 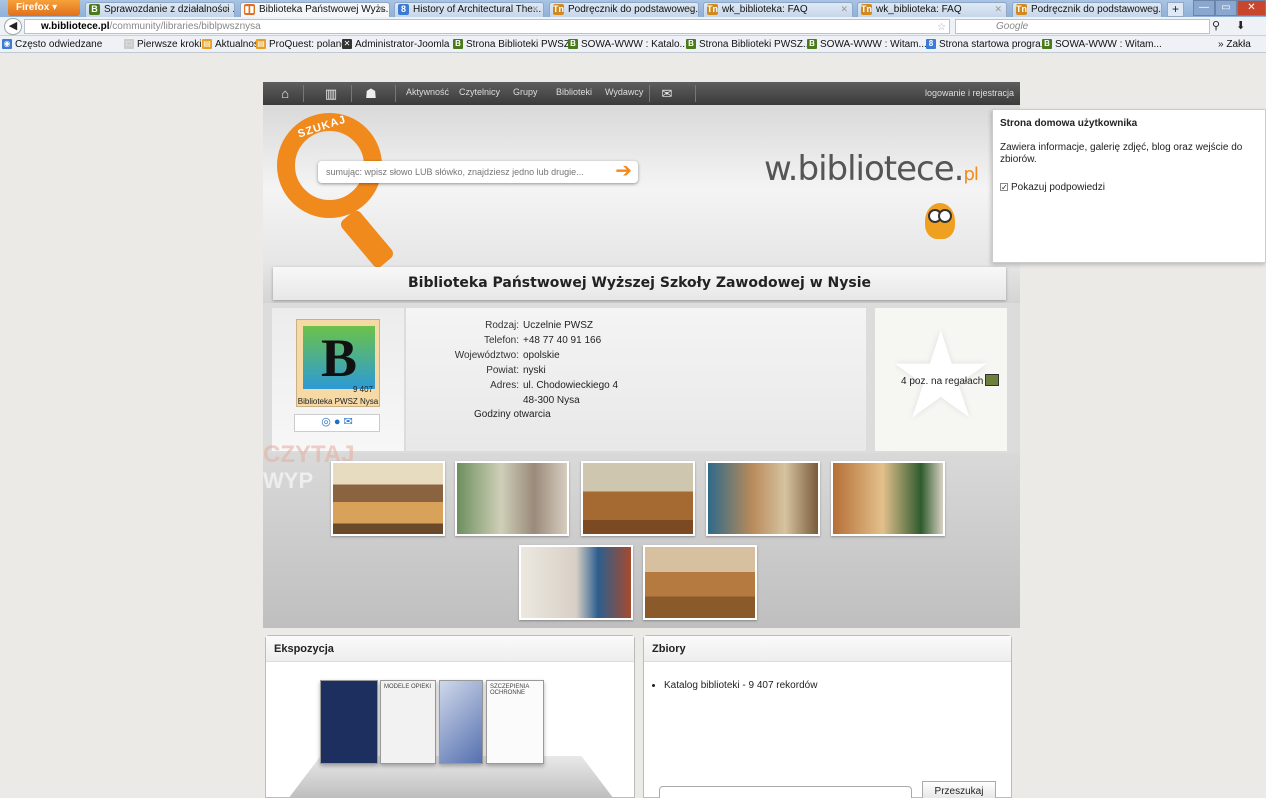 What do you see at coordinates (574, 92) in the screenshot?
I see `nav-link-libraries: Biblioteki` at bounding box center [574, 92].